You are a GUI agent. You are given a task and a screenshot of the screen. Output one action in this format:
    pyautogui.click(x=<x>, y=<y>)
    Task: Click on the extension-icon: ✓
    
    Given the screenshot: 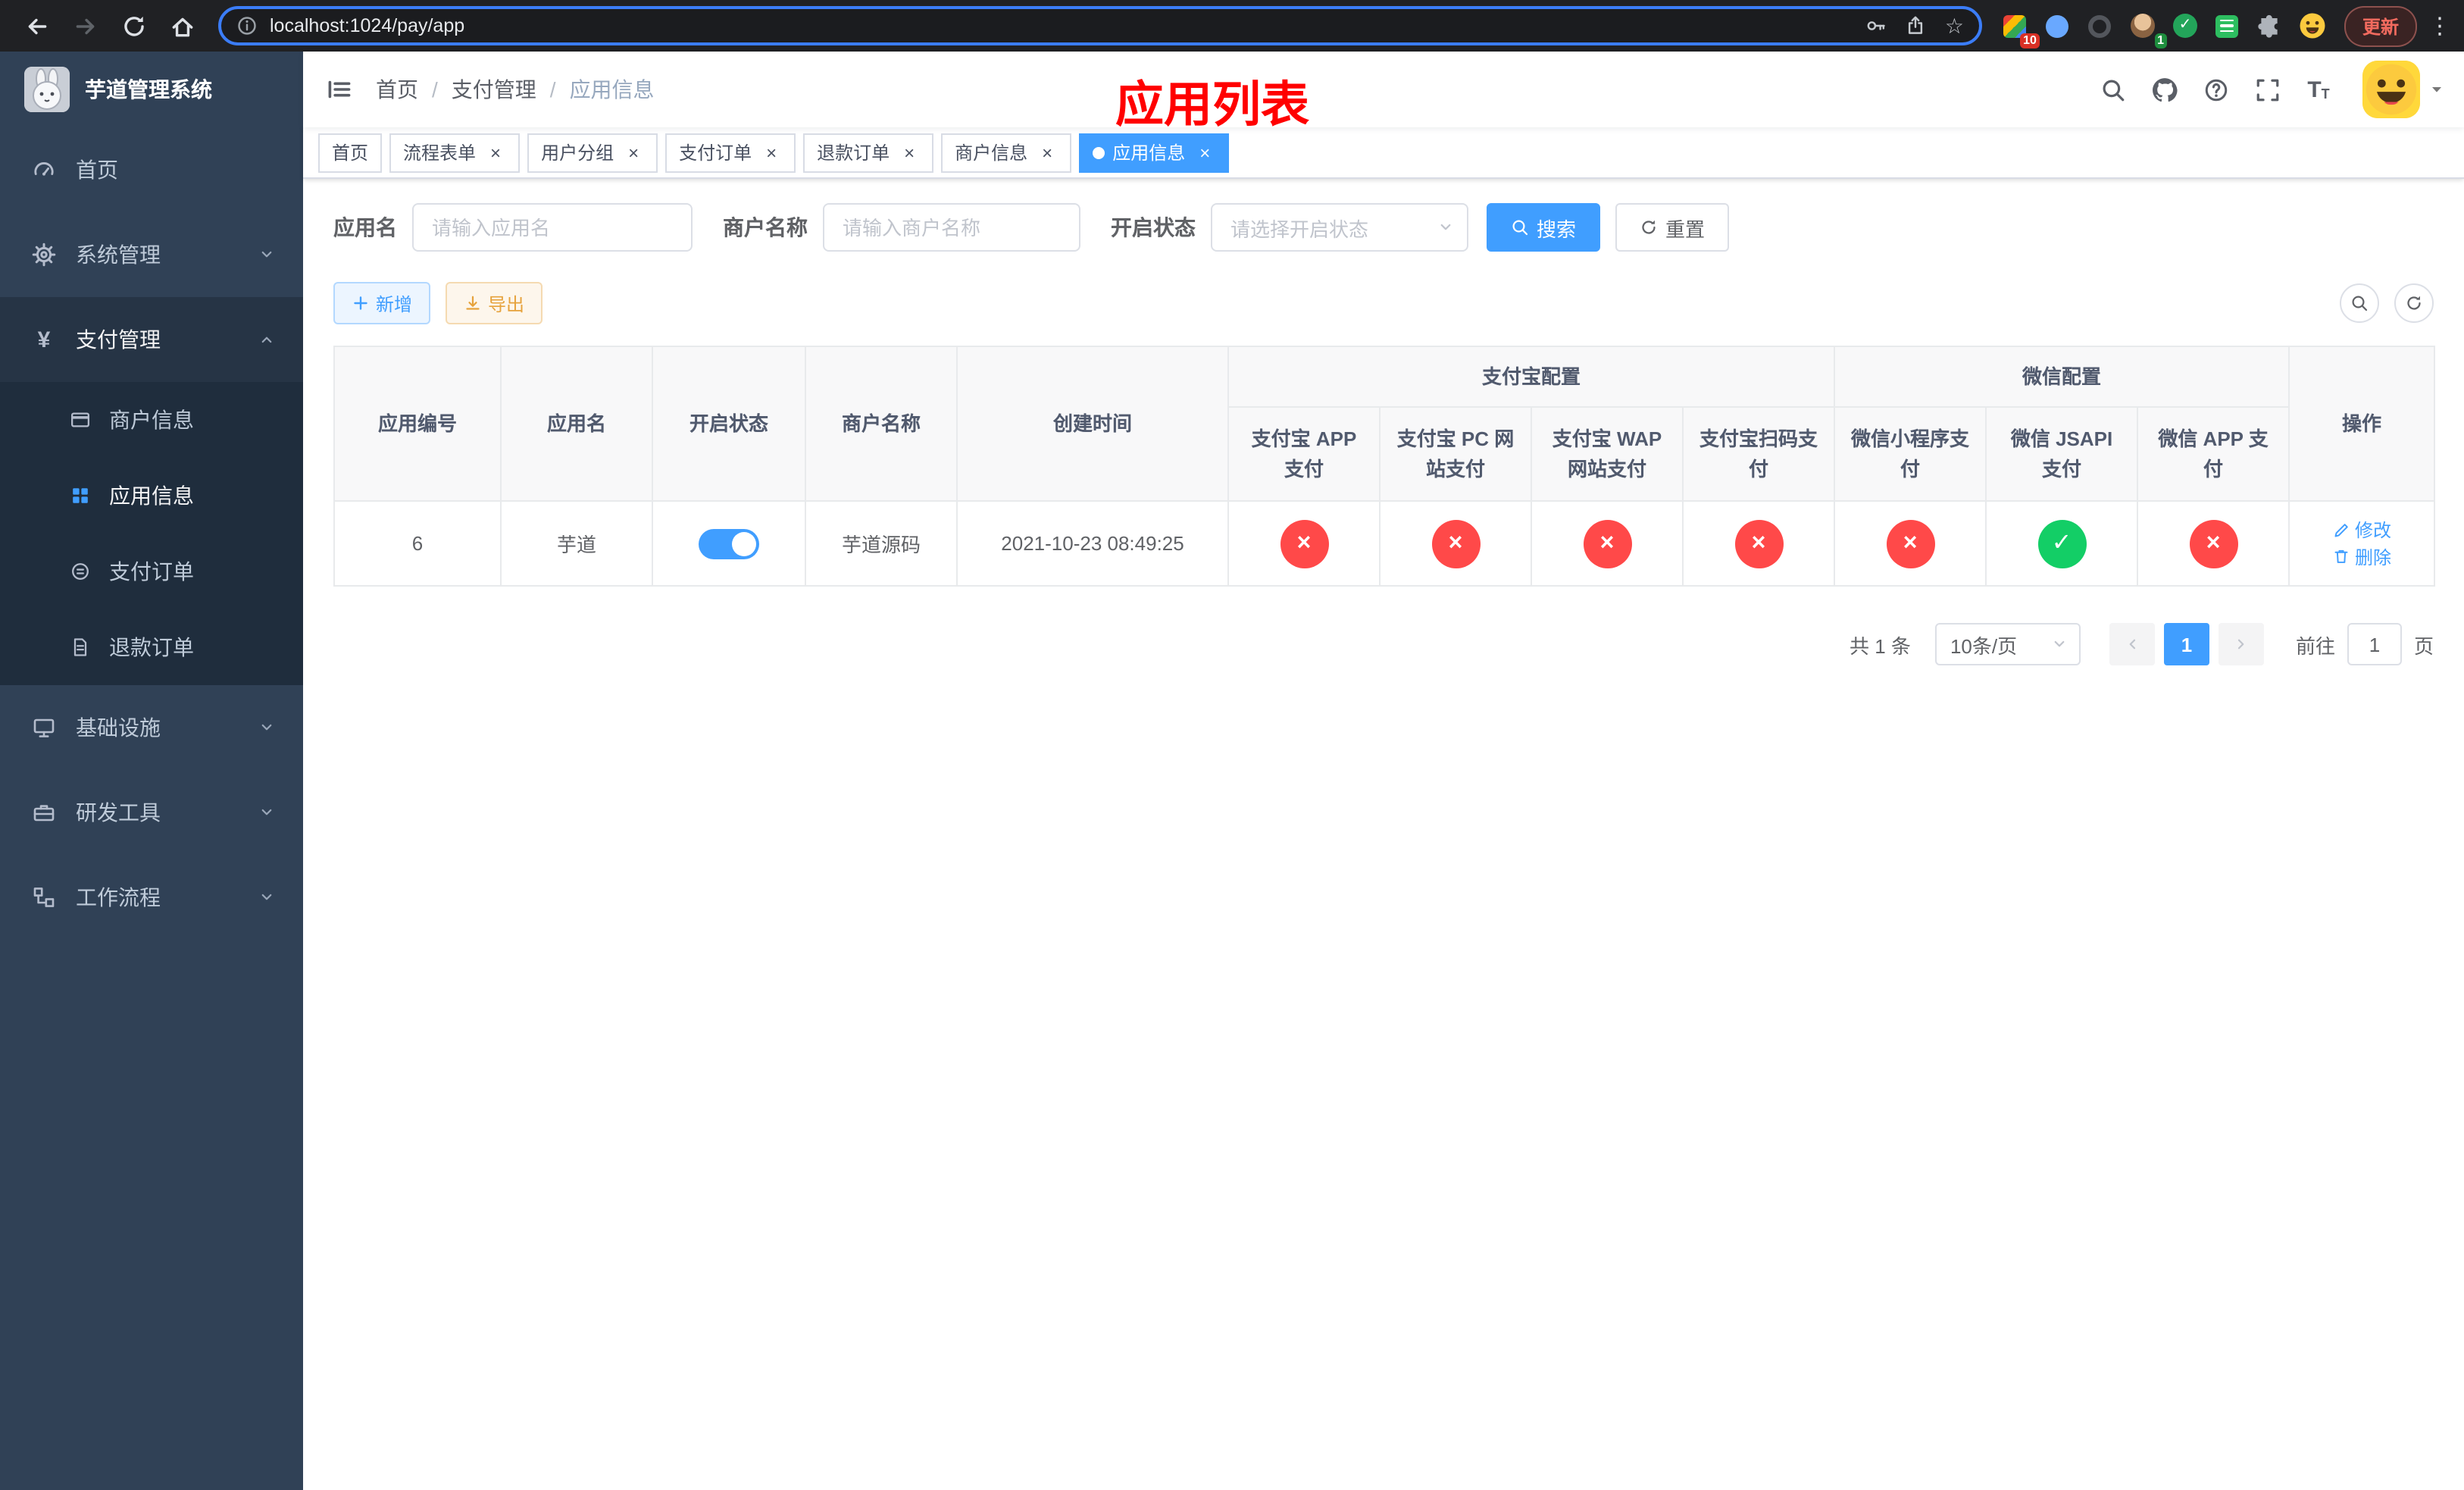 What is the action you would take?
    pyautogui.click(x=2185, y=26)
    